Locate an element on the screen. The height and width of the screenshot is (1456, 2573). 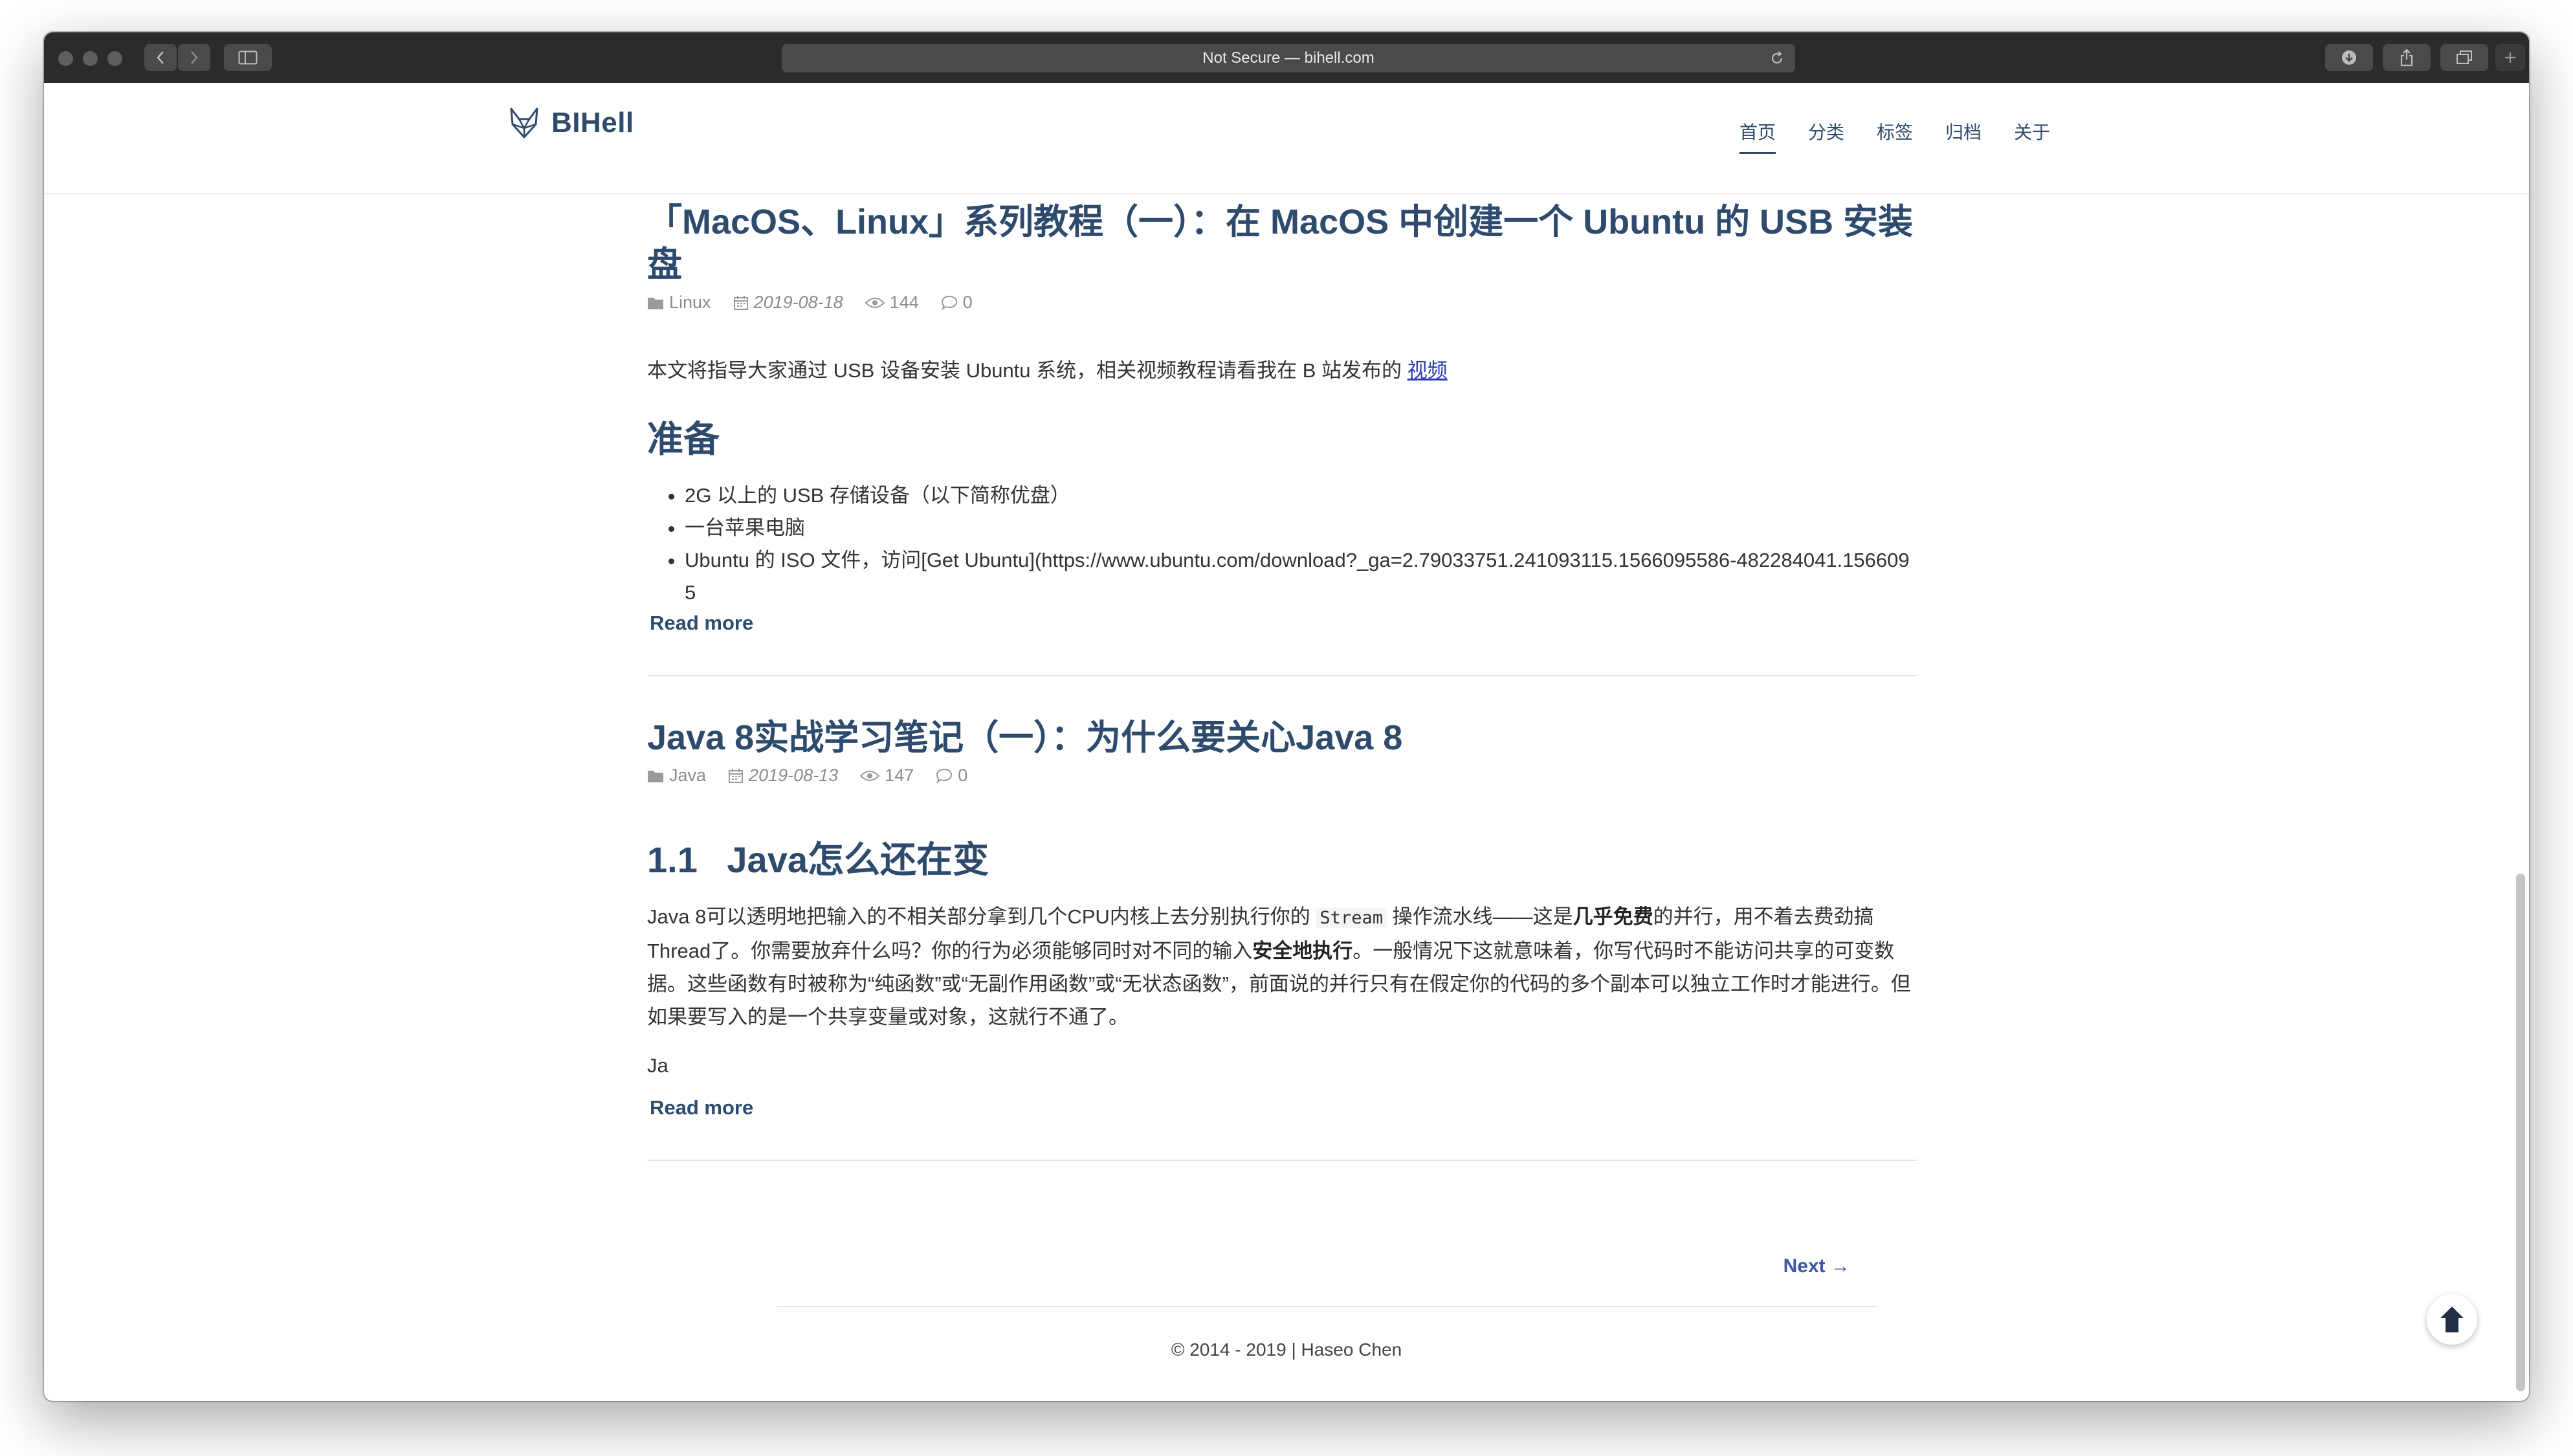
excerpt-text: Java 8可以透明地把输入的不相关部分拿到几个CPU内核上去分别执行你的 is located at coordinates (978, 916).